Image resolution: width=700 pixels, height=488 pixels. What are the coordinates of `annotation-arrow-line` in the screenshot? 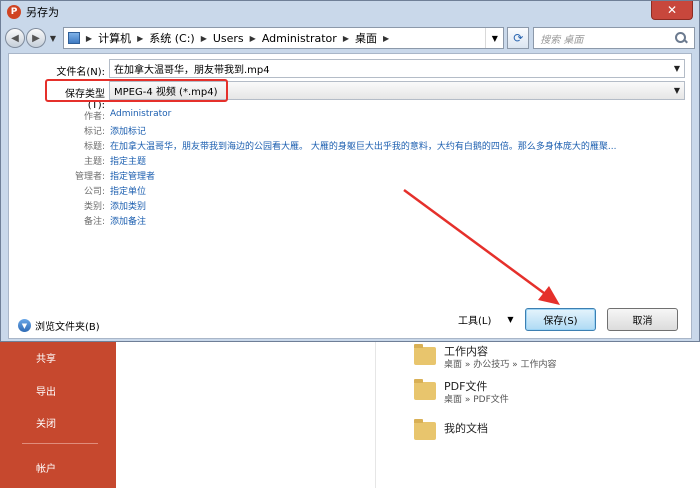 It's located at (476, 243).